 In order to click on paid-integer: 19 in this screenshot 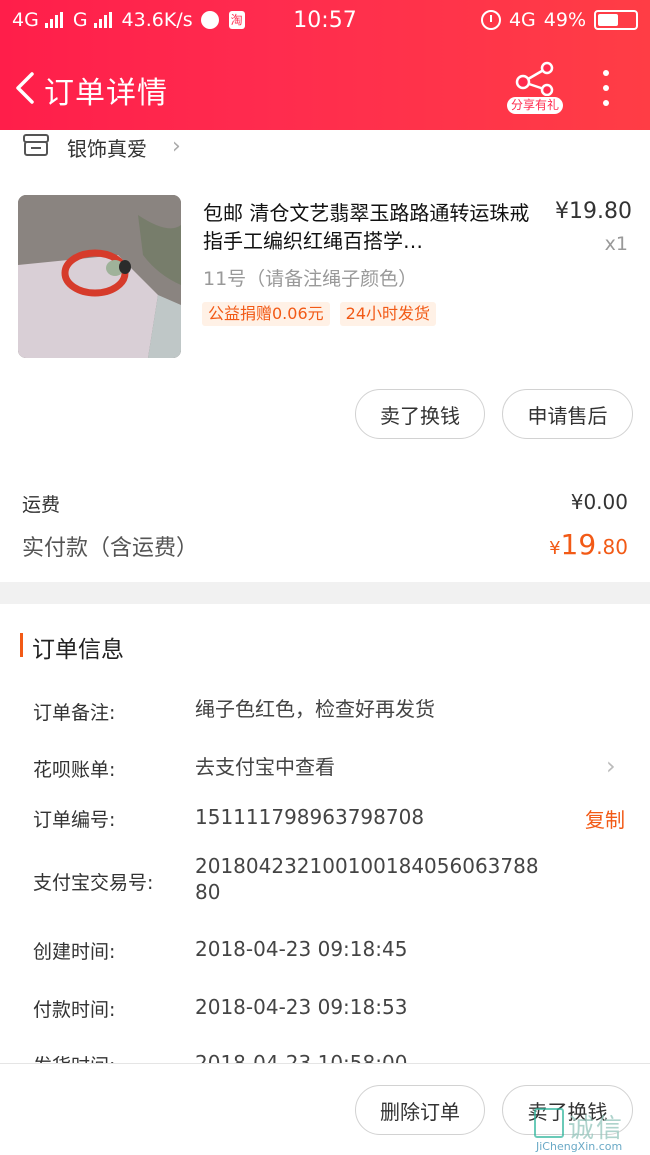, I will do `click(578, 544)`.